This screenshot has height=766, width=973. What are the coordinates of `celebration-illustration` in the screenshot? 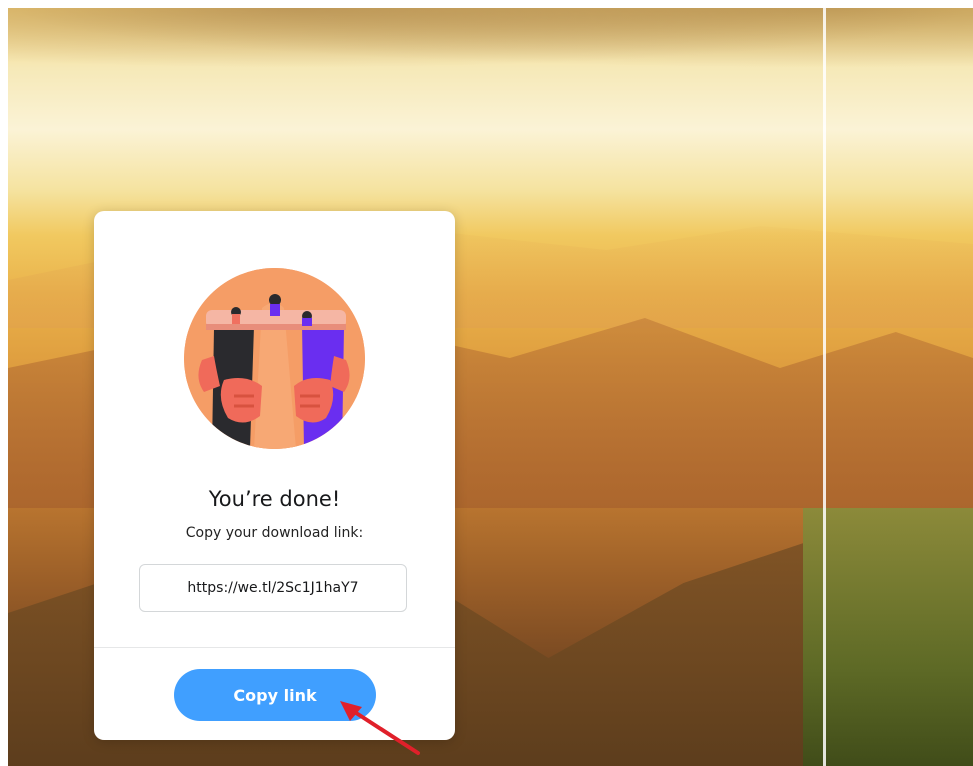 It's located at (274, 358).